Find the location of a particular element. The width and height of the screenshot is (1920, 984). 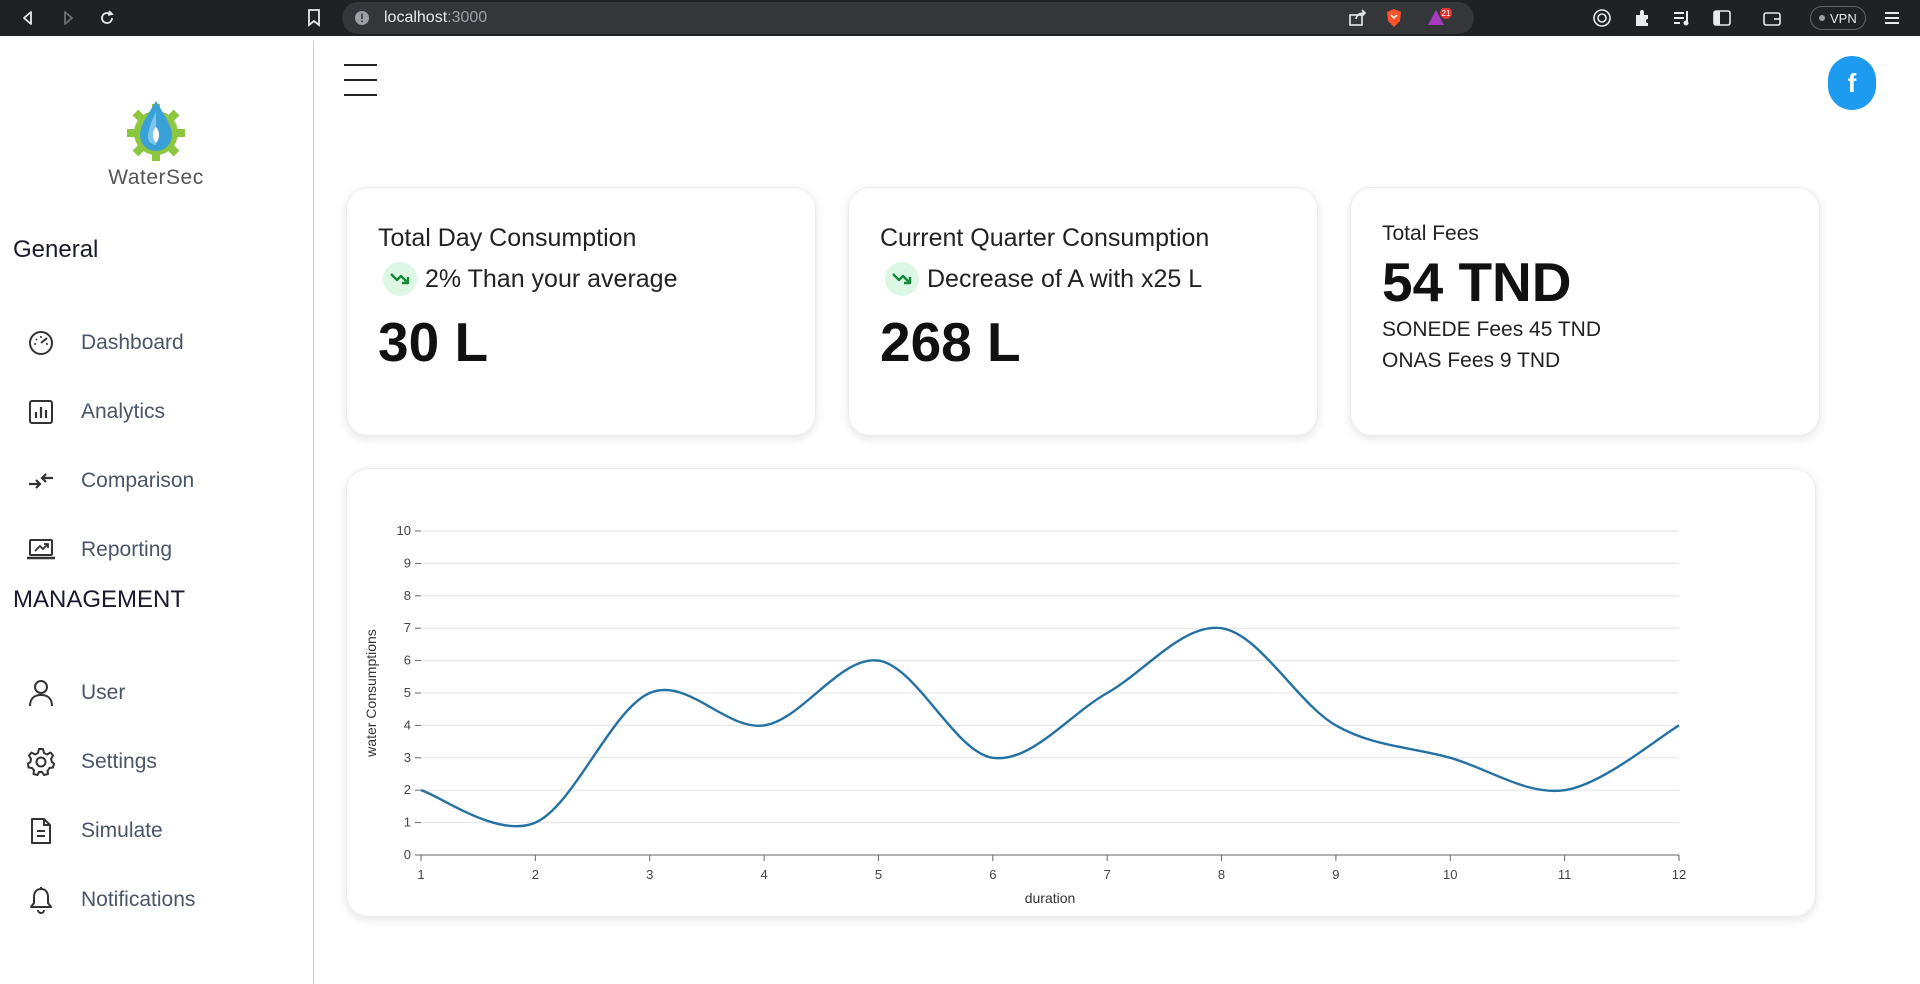

rewards-icon: 21 is located at coordinates (1440, 18).